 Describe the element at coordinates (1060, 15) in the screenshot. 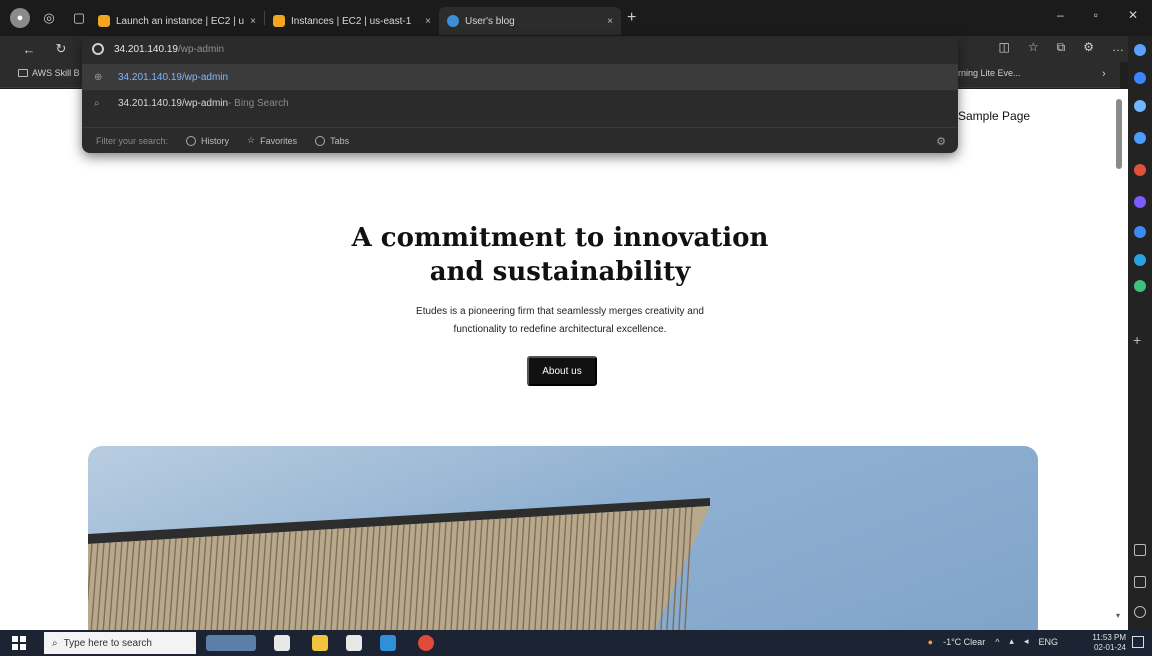

I see `minimize-icon: –` at that location.